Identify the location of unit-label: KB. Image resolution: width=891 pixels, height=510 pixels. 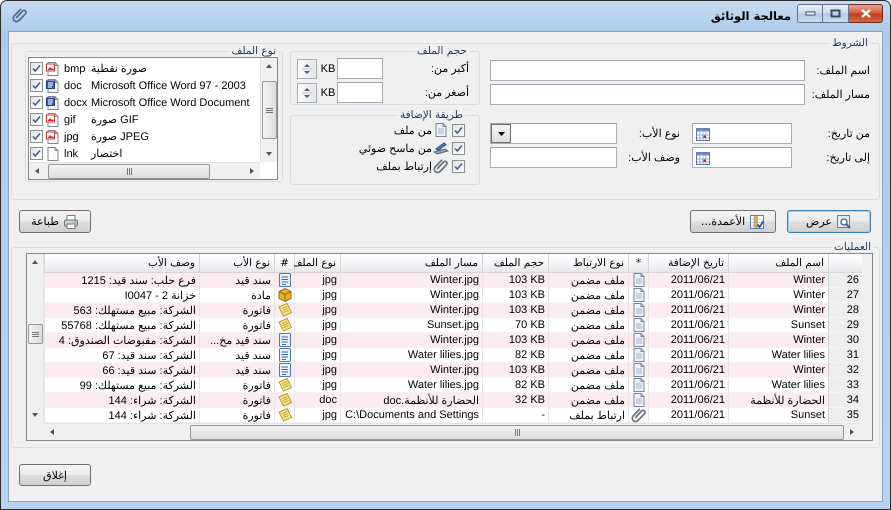
(328, 68).